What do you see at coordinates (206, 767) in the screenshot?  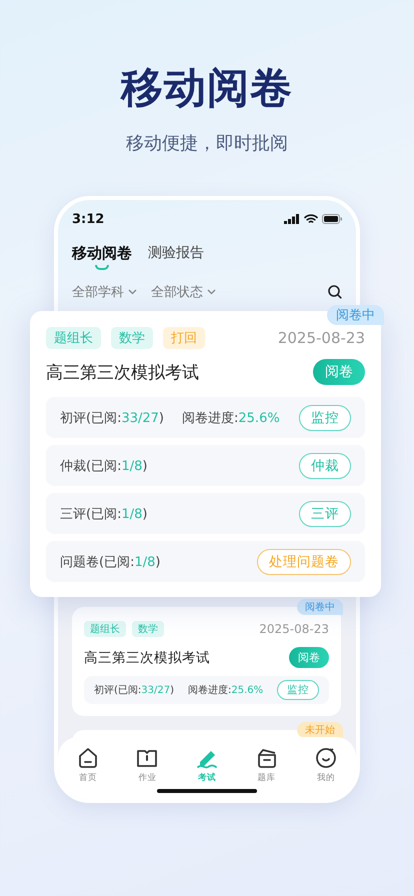 I see `tab-bar-item: 考试` at bounding box center [206, 767].